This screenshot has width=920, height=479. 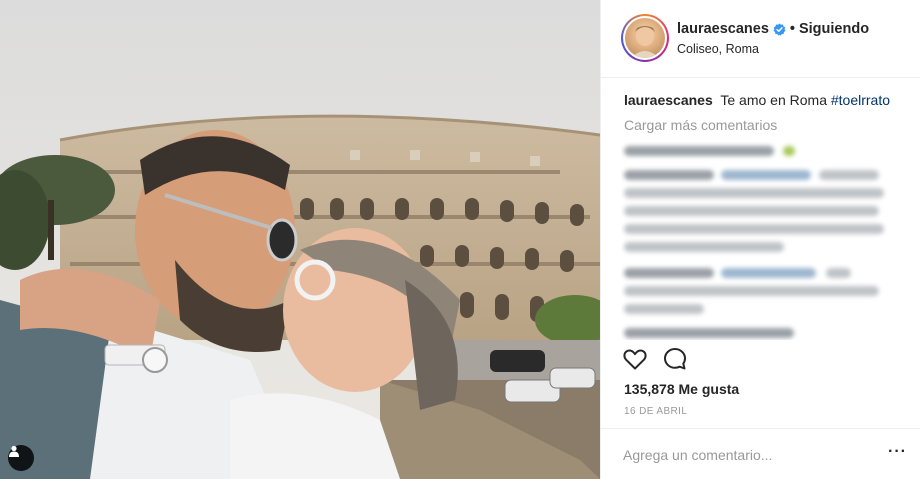 I want to click on caption-text: Te amo en Roma, so click(x=773, y=100).